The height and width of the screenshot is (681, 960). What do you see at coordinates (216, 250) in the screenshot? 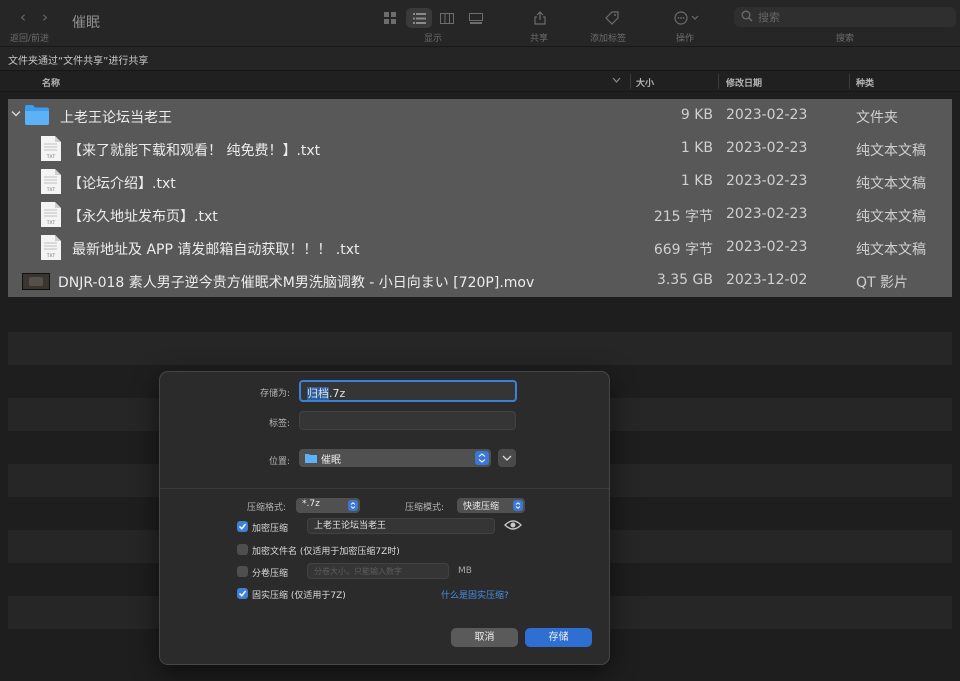
I see `file-name: 最新地址及 APP 请发邮箱自动获取！！！ .txt` at bounding box center [216, 250].